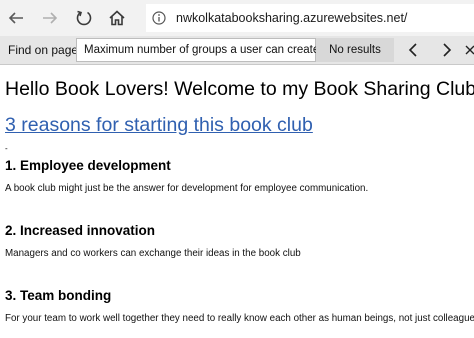 The image size is (474, 338). What do you see at coordinates (80, 230) in the screenshot?
I see `section-heading-increased-innovation: 2. Increased innovation` at bounding box center [80, 230].